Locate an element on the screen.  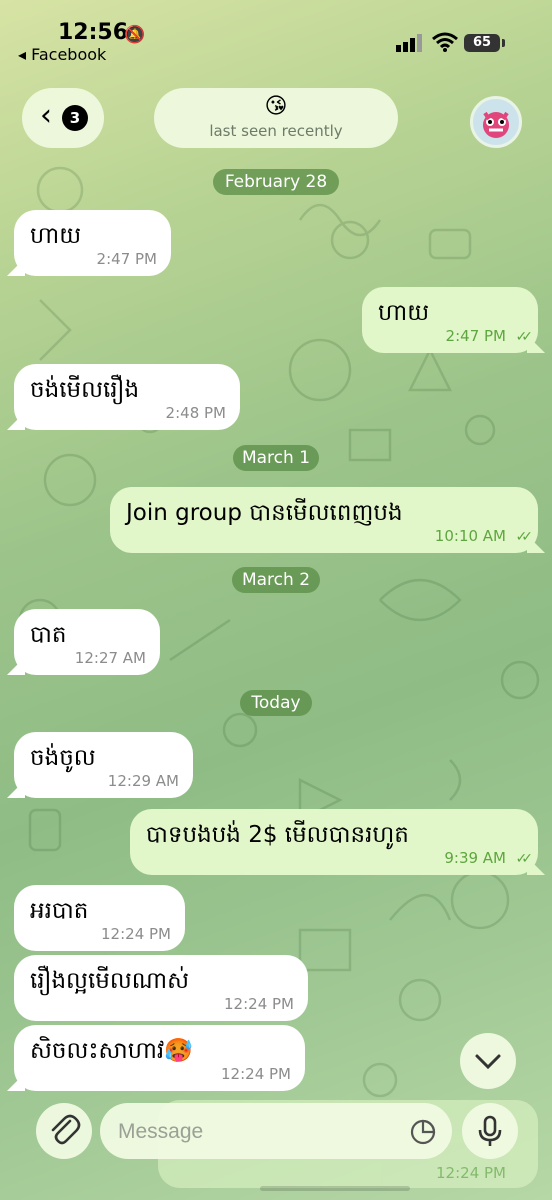
chat-title: 😘 last seen recently is located at coordinates (276, 118).